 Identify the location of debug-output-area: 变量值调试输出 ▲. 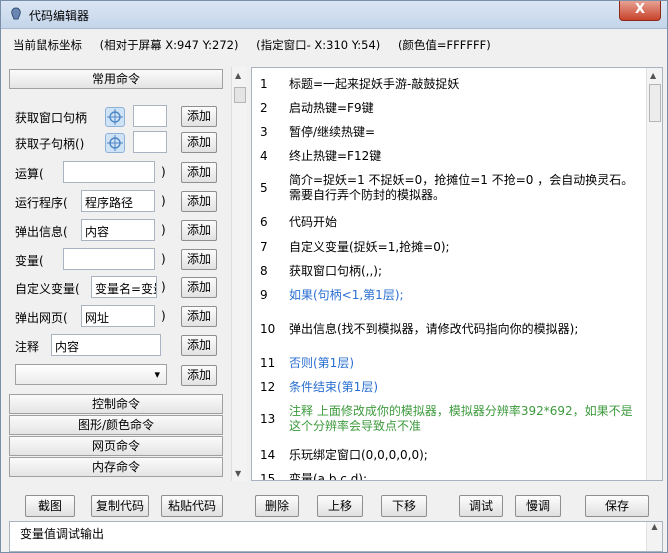
(336, 536).